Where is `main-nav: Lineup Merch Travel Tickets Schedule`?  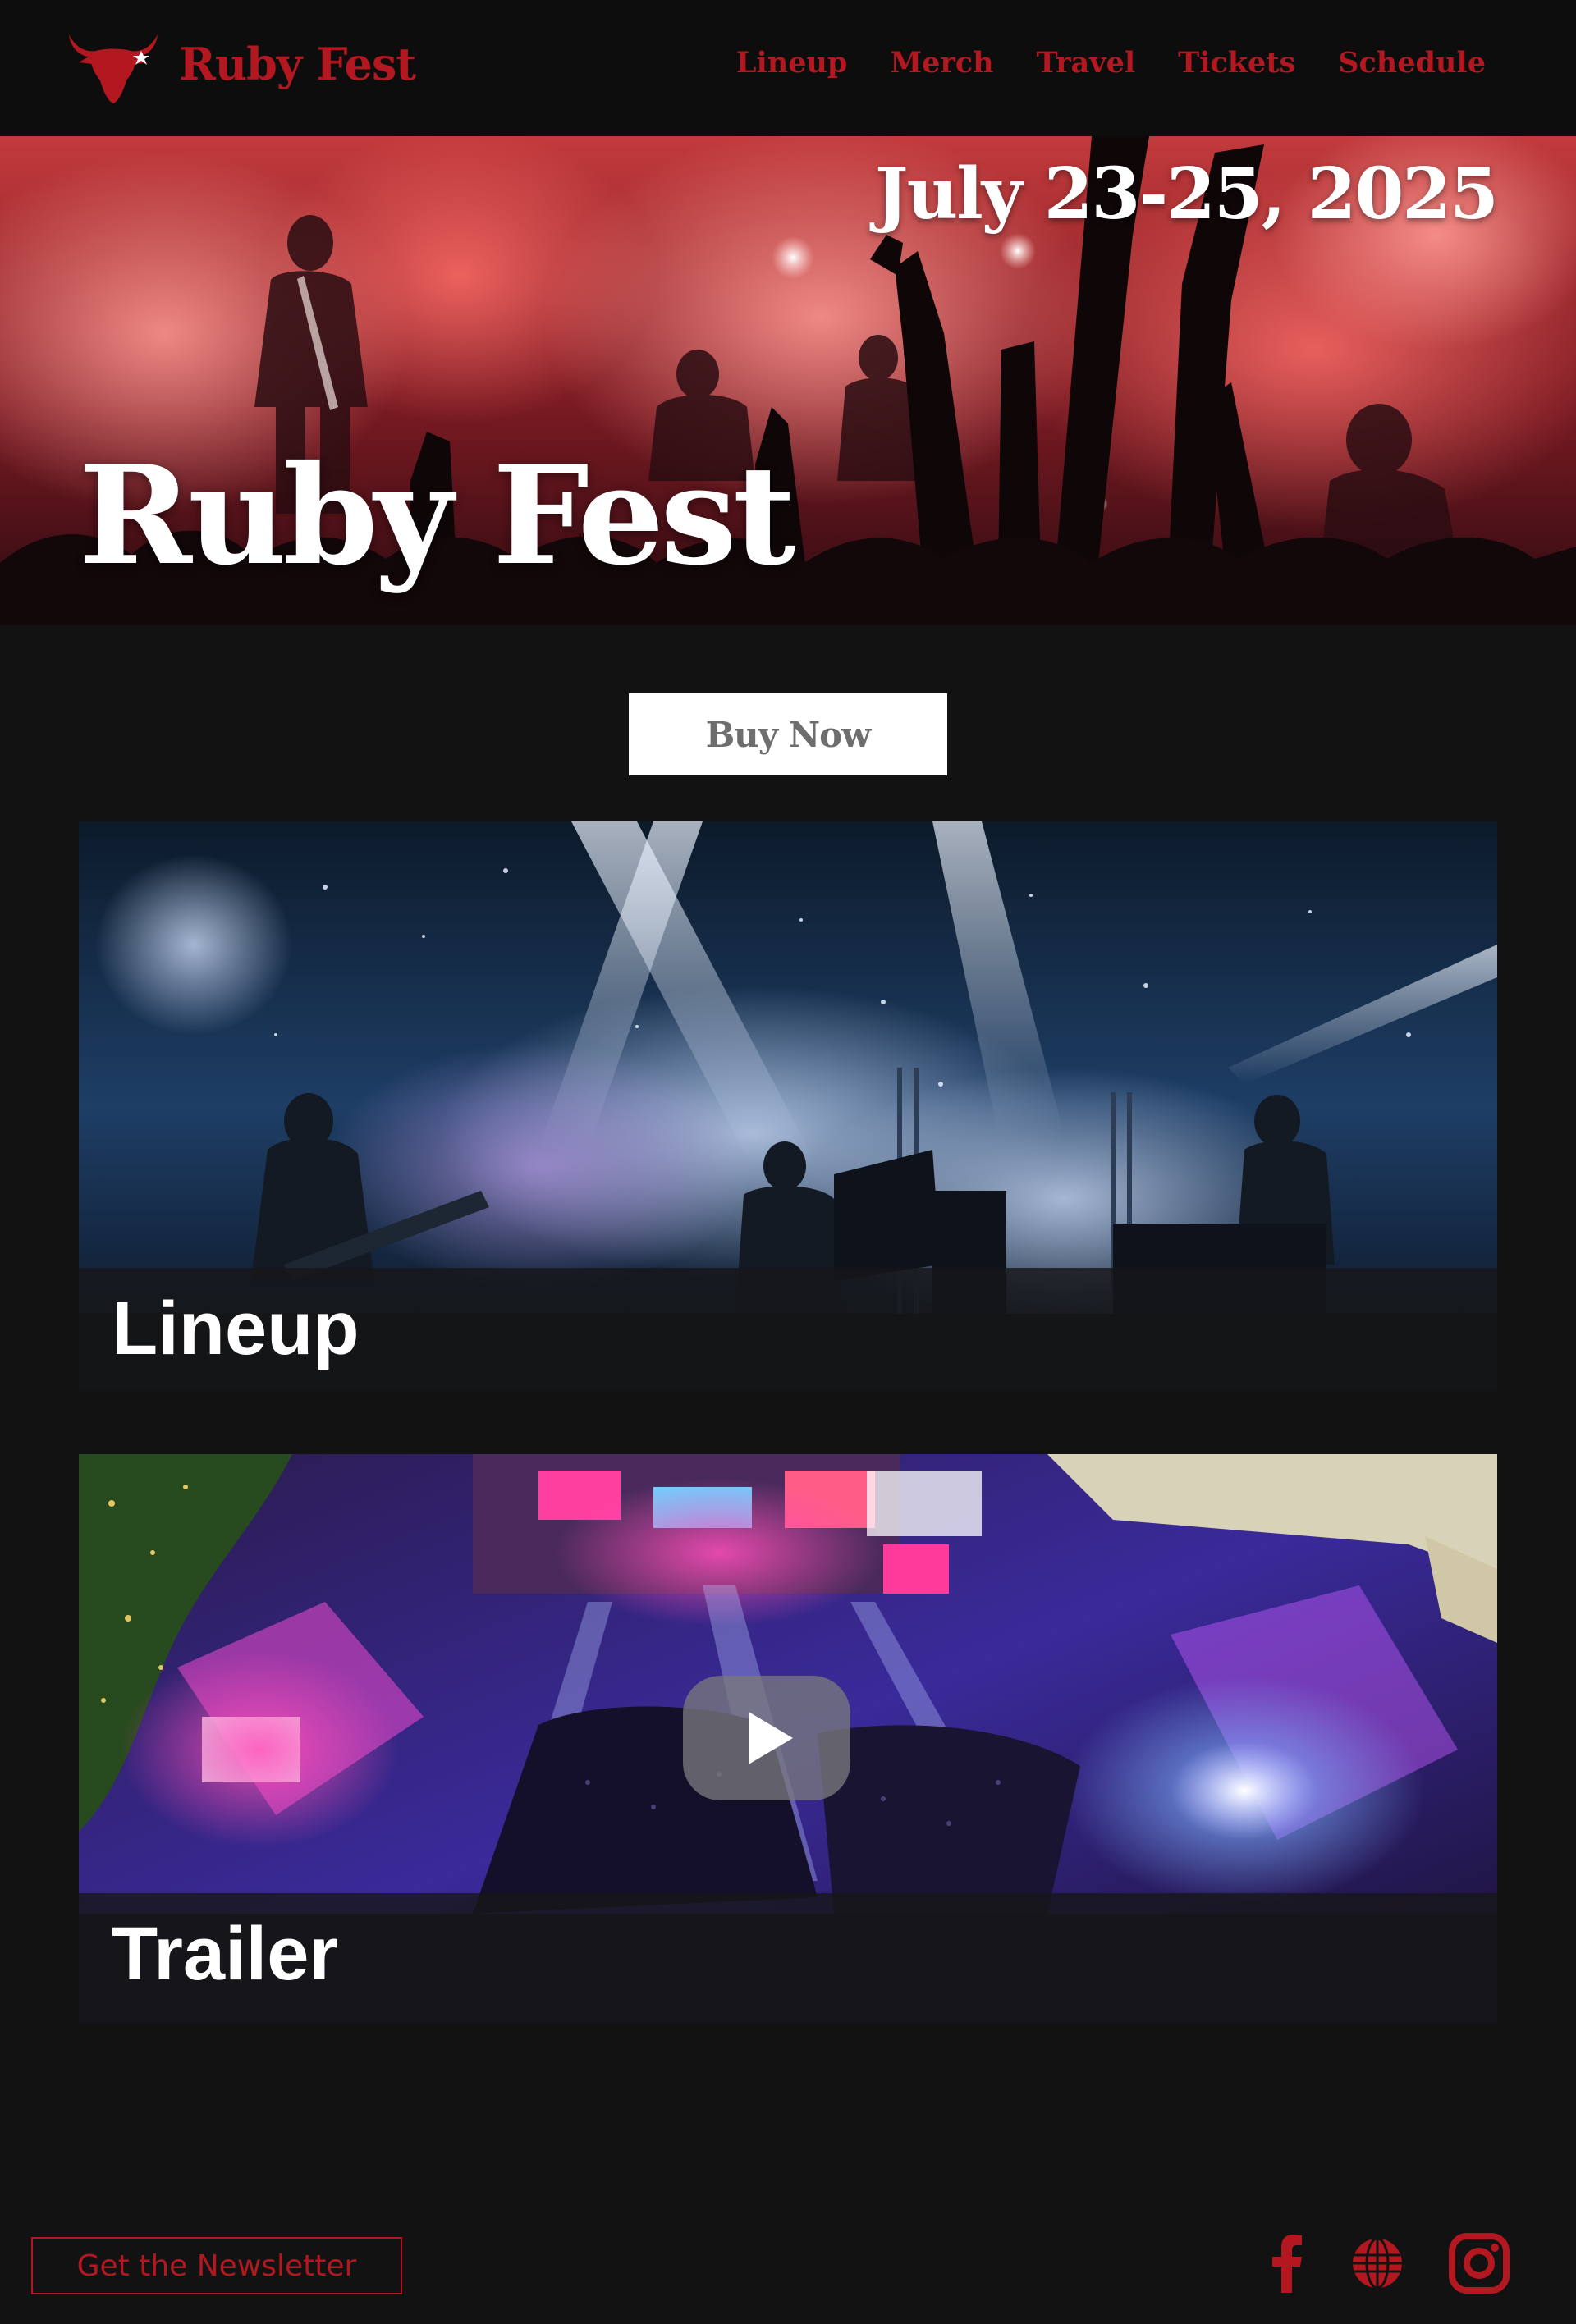 main-nav: Lineup Merch Travel Tickets Schedule is located at coordinates (1111, 63).